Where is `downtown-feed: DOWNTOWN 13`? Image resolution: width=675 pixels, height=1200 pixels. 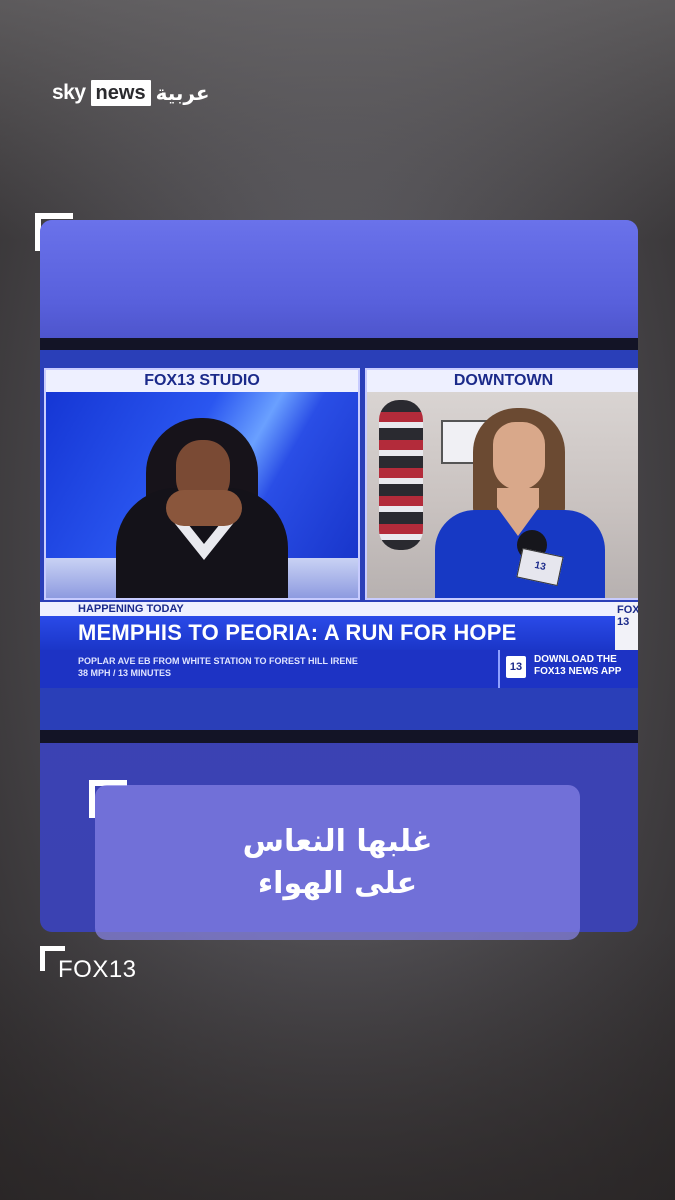 downtown-feed: DOWNTOWN 13 is located at coordinates (501, 484).